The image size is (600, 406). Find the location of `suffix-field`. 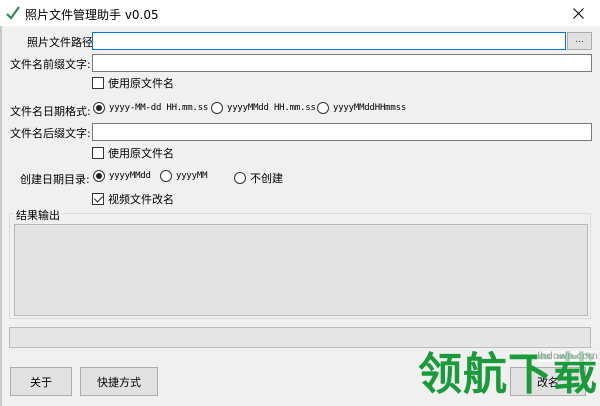

suffix-field is located at coordinates (342, 132).